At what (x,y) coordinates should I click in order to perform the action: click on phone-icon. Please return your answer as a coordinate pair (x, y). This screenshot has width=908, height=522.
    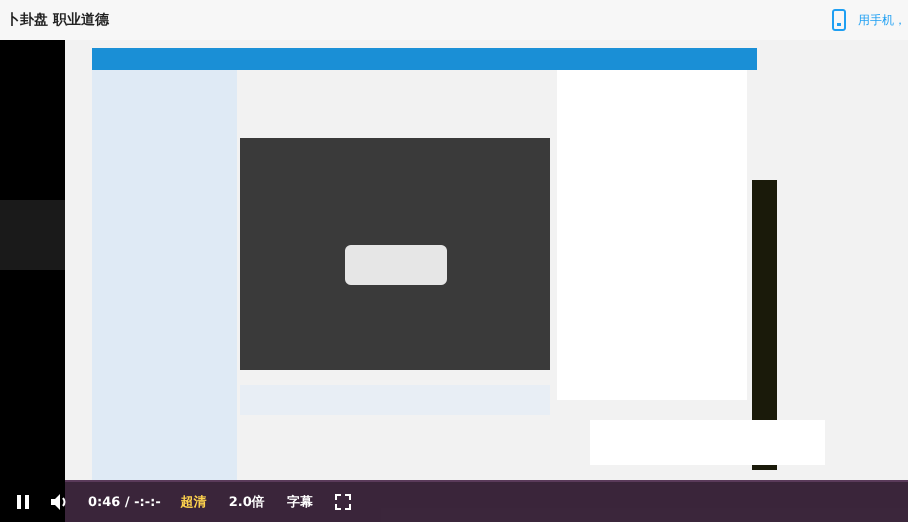
    Looking at the image, I should click on (839, 20).